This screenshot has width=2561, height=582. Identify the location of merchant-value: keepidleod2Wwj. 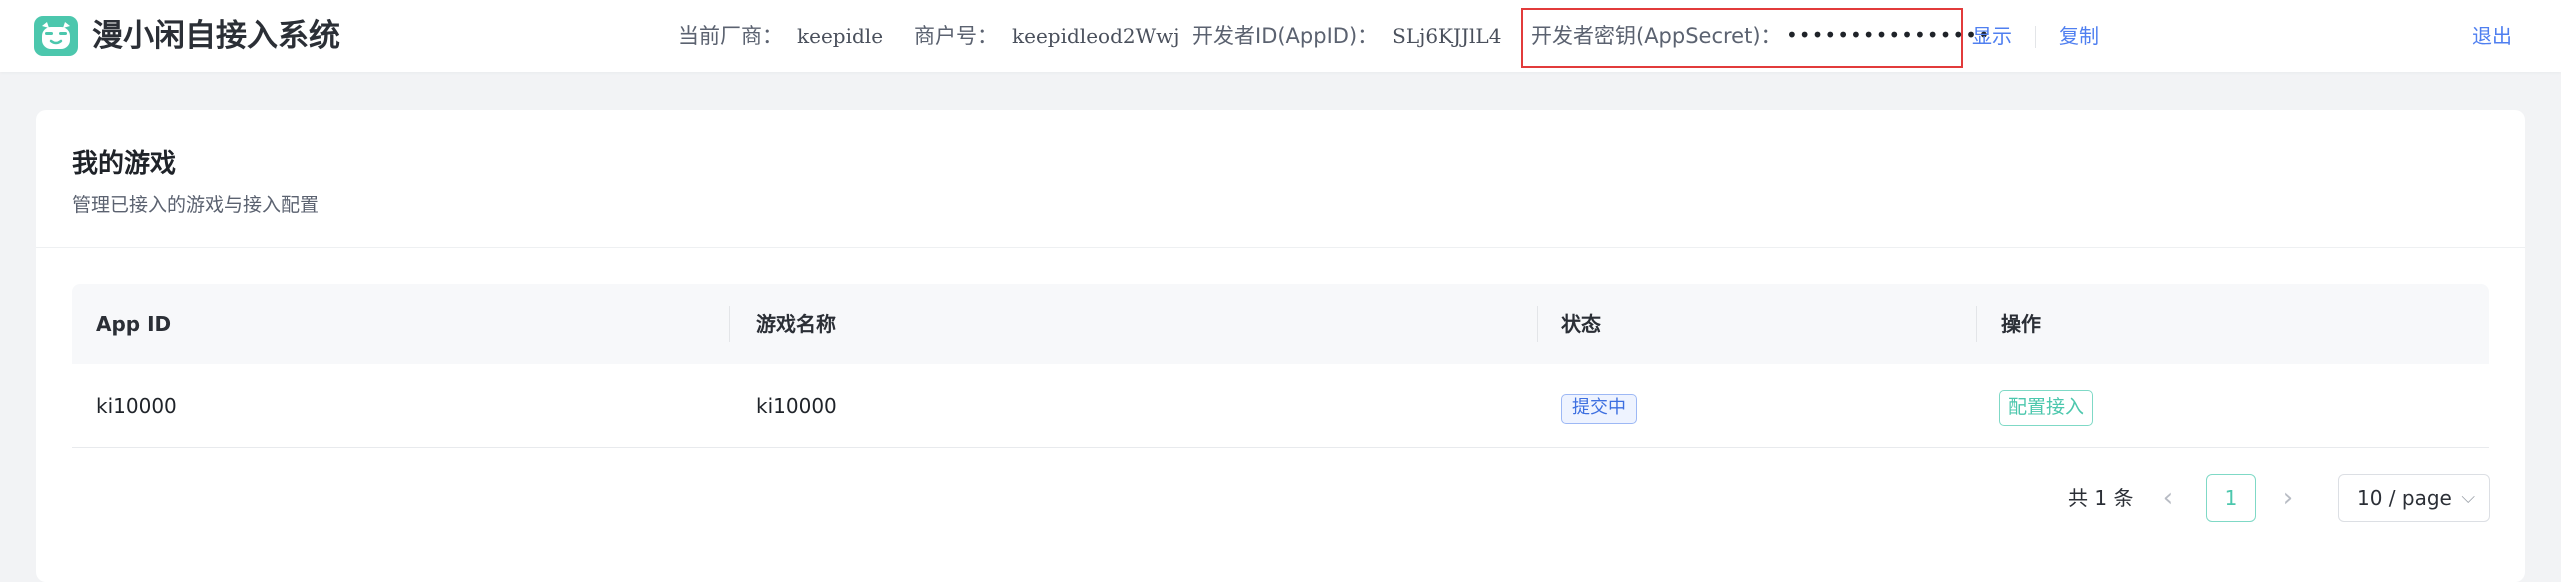
(1096, 36).